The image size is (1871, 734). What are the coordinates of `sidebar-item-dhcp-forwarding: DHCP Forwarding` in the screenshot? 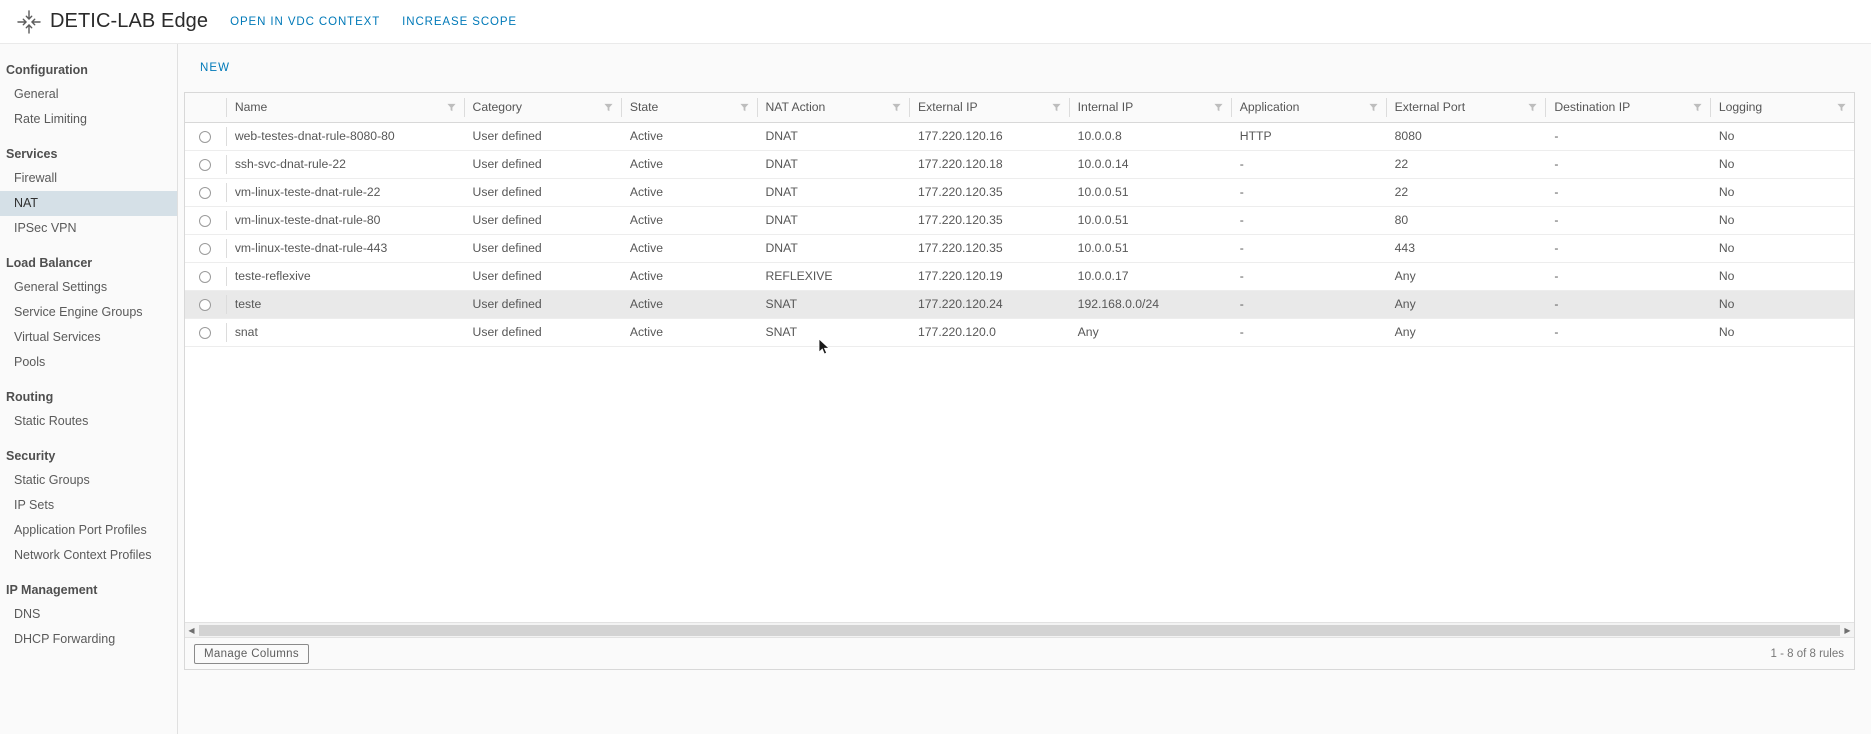 It's located at (88, 639).